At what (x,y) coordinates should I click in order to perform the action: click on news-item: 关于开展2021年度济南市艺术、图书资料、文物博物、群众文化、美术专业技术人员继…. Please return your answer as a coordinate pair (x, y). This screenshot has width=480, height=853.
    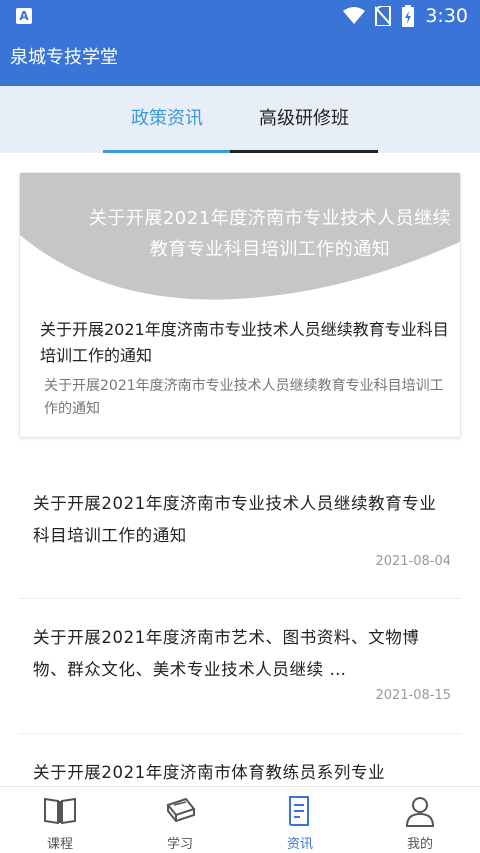
    Looking at the image, I should click on (240, 675).